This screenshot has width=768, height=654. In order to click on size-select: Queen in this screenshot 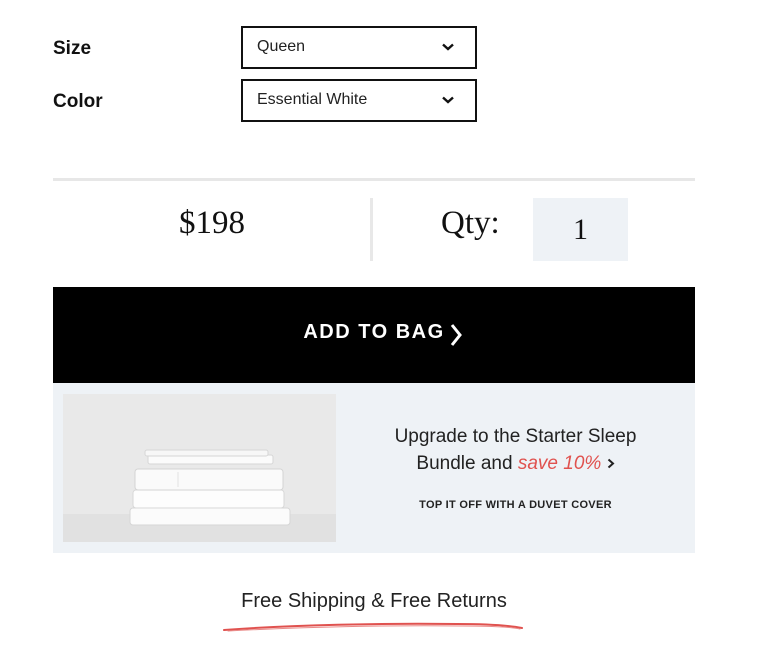, I will do `click(359, 47)`.